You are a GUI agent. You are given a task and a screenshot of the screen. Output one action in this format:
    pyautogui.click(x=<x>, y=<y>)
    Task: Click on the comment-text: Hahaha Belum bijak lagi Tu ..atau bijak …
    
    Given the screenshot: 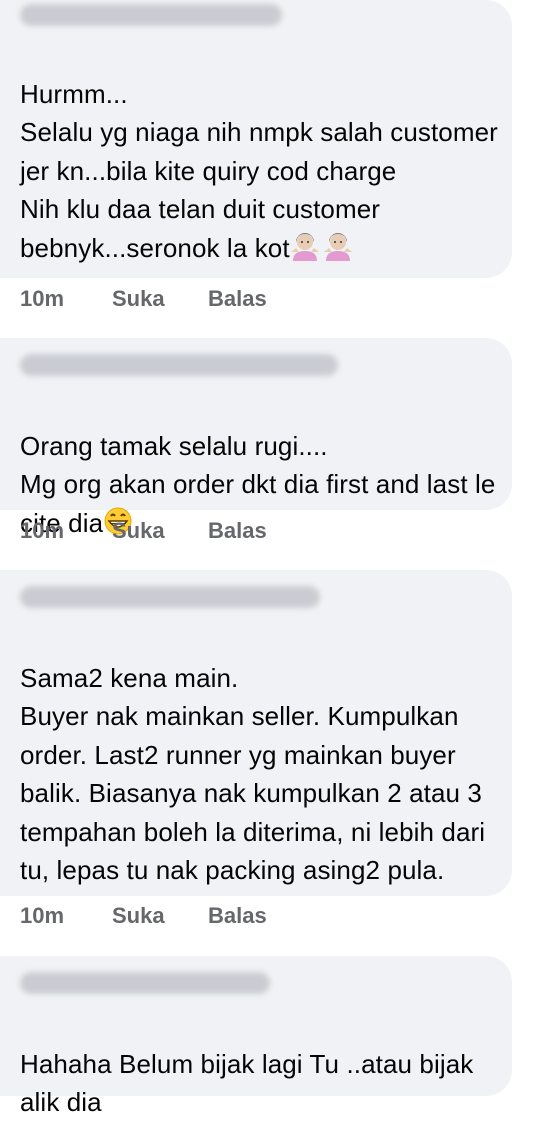 What is the action you would take?
    pyautogui.click(x=259, y=1064)
    